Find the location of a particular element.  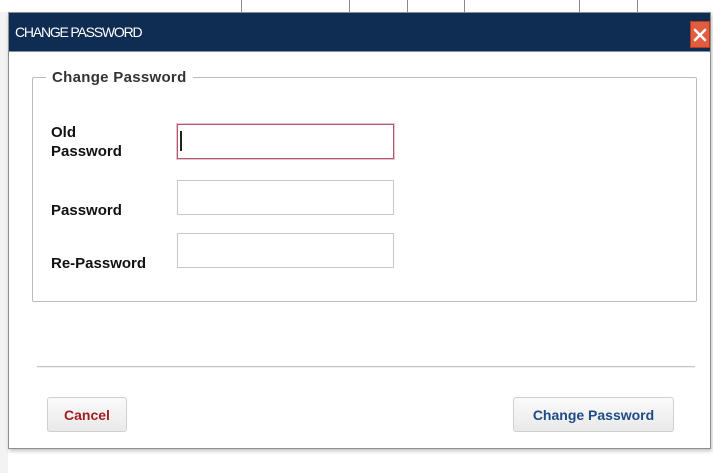

fieldset-legend: Change Password is located at coordinates (119, 77).